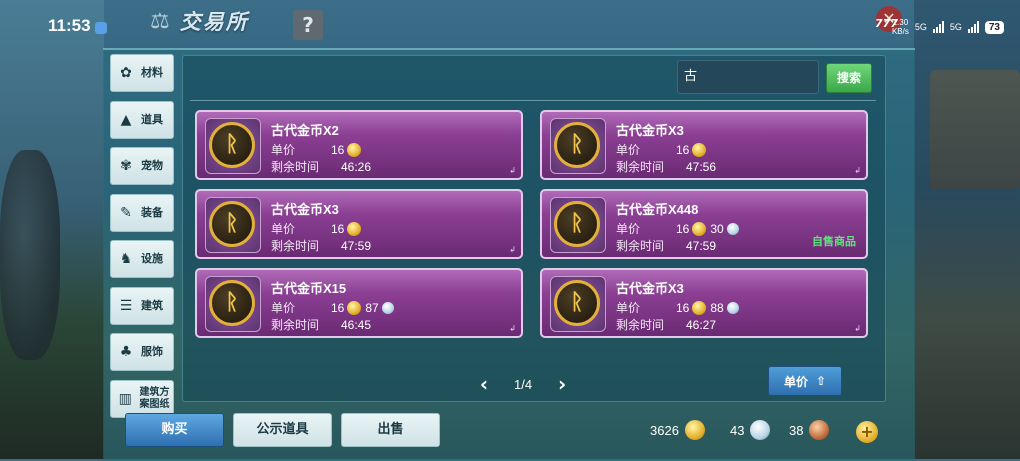 The image size is (1020, 461). What do you see at coordinates (125, 398) in the screenshot?
I see `blueprint-icon: ▥` at bounding box center [125, 398].